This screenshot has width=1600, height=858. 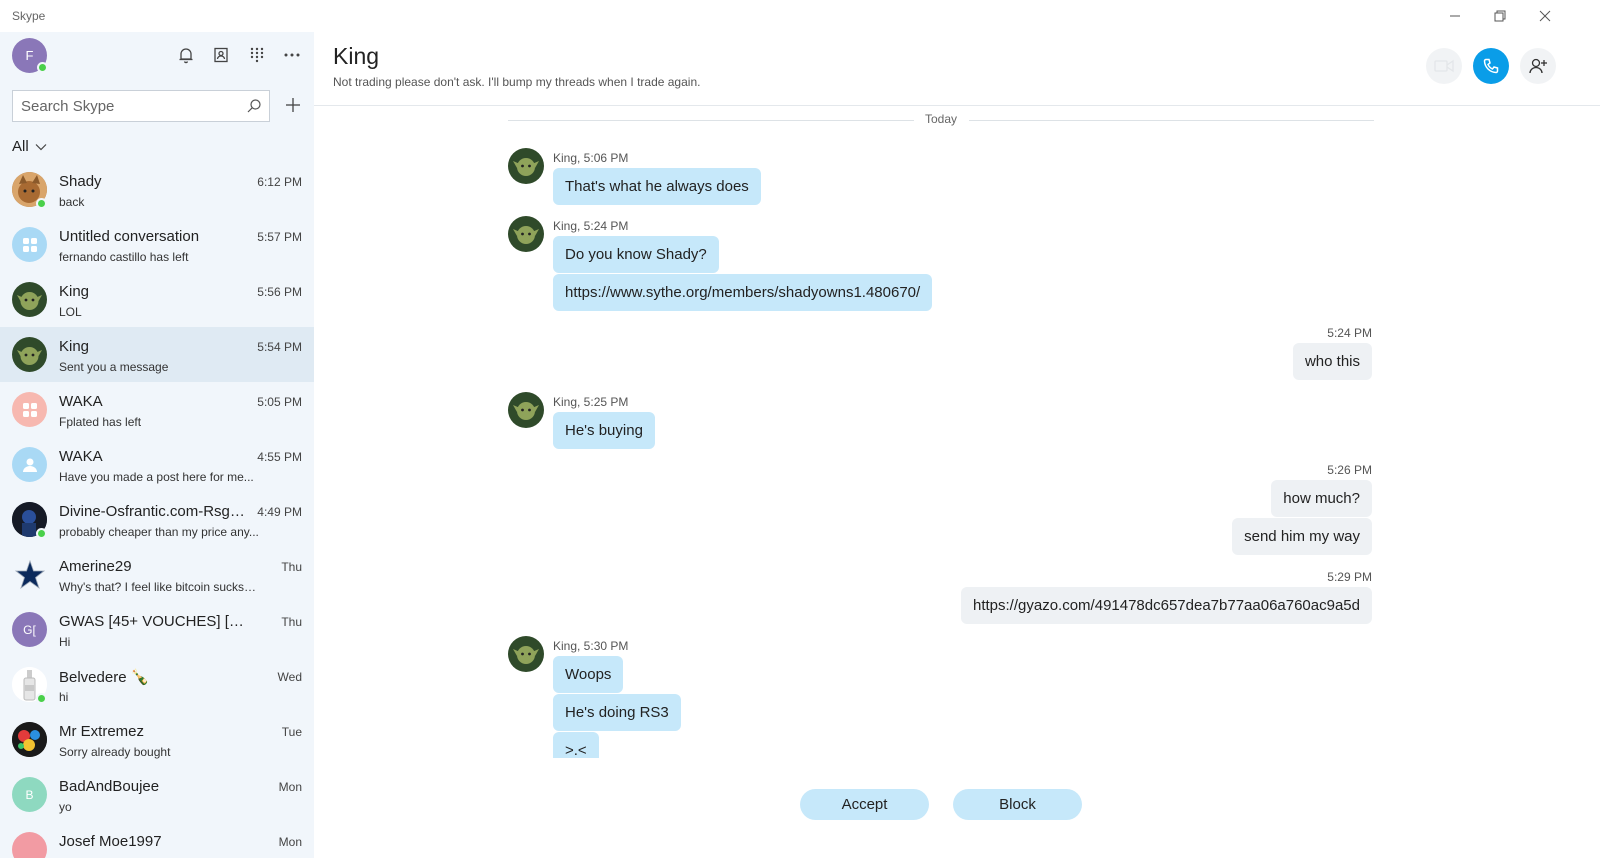 I want to click on block-button: Block, so click(x=1017, y=804).